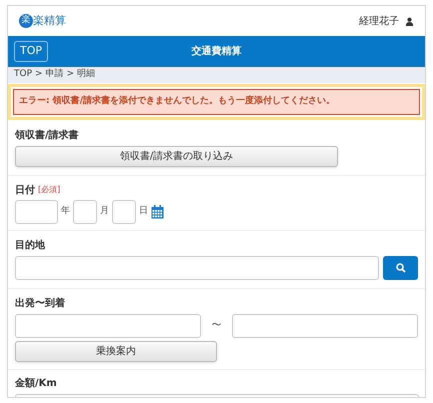 This screenshot has height=403, width=433. What do you see at coordinates (216, 101) in the screenshot?
I see `error-message: エラー: 領収書/請求書を添付できませんでした。もう一度添付してください。` at bounding box center [216, 101].